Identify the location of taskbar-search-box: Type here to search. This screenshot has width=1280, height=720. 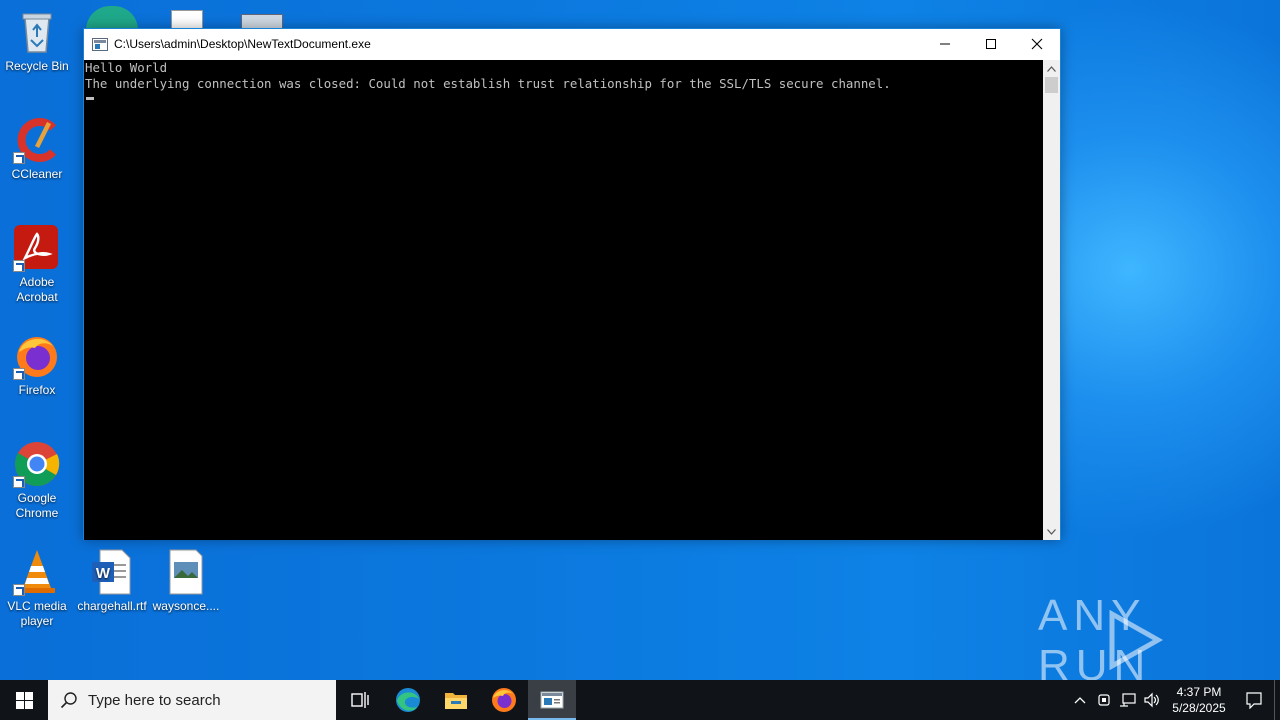
(192, 700).